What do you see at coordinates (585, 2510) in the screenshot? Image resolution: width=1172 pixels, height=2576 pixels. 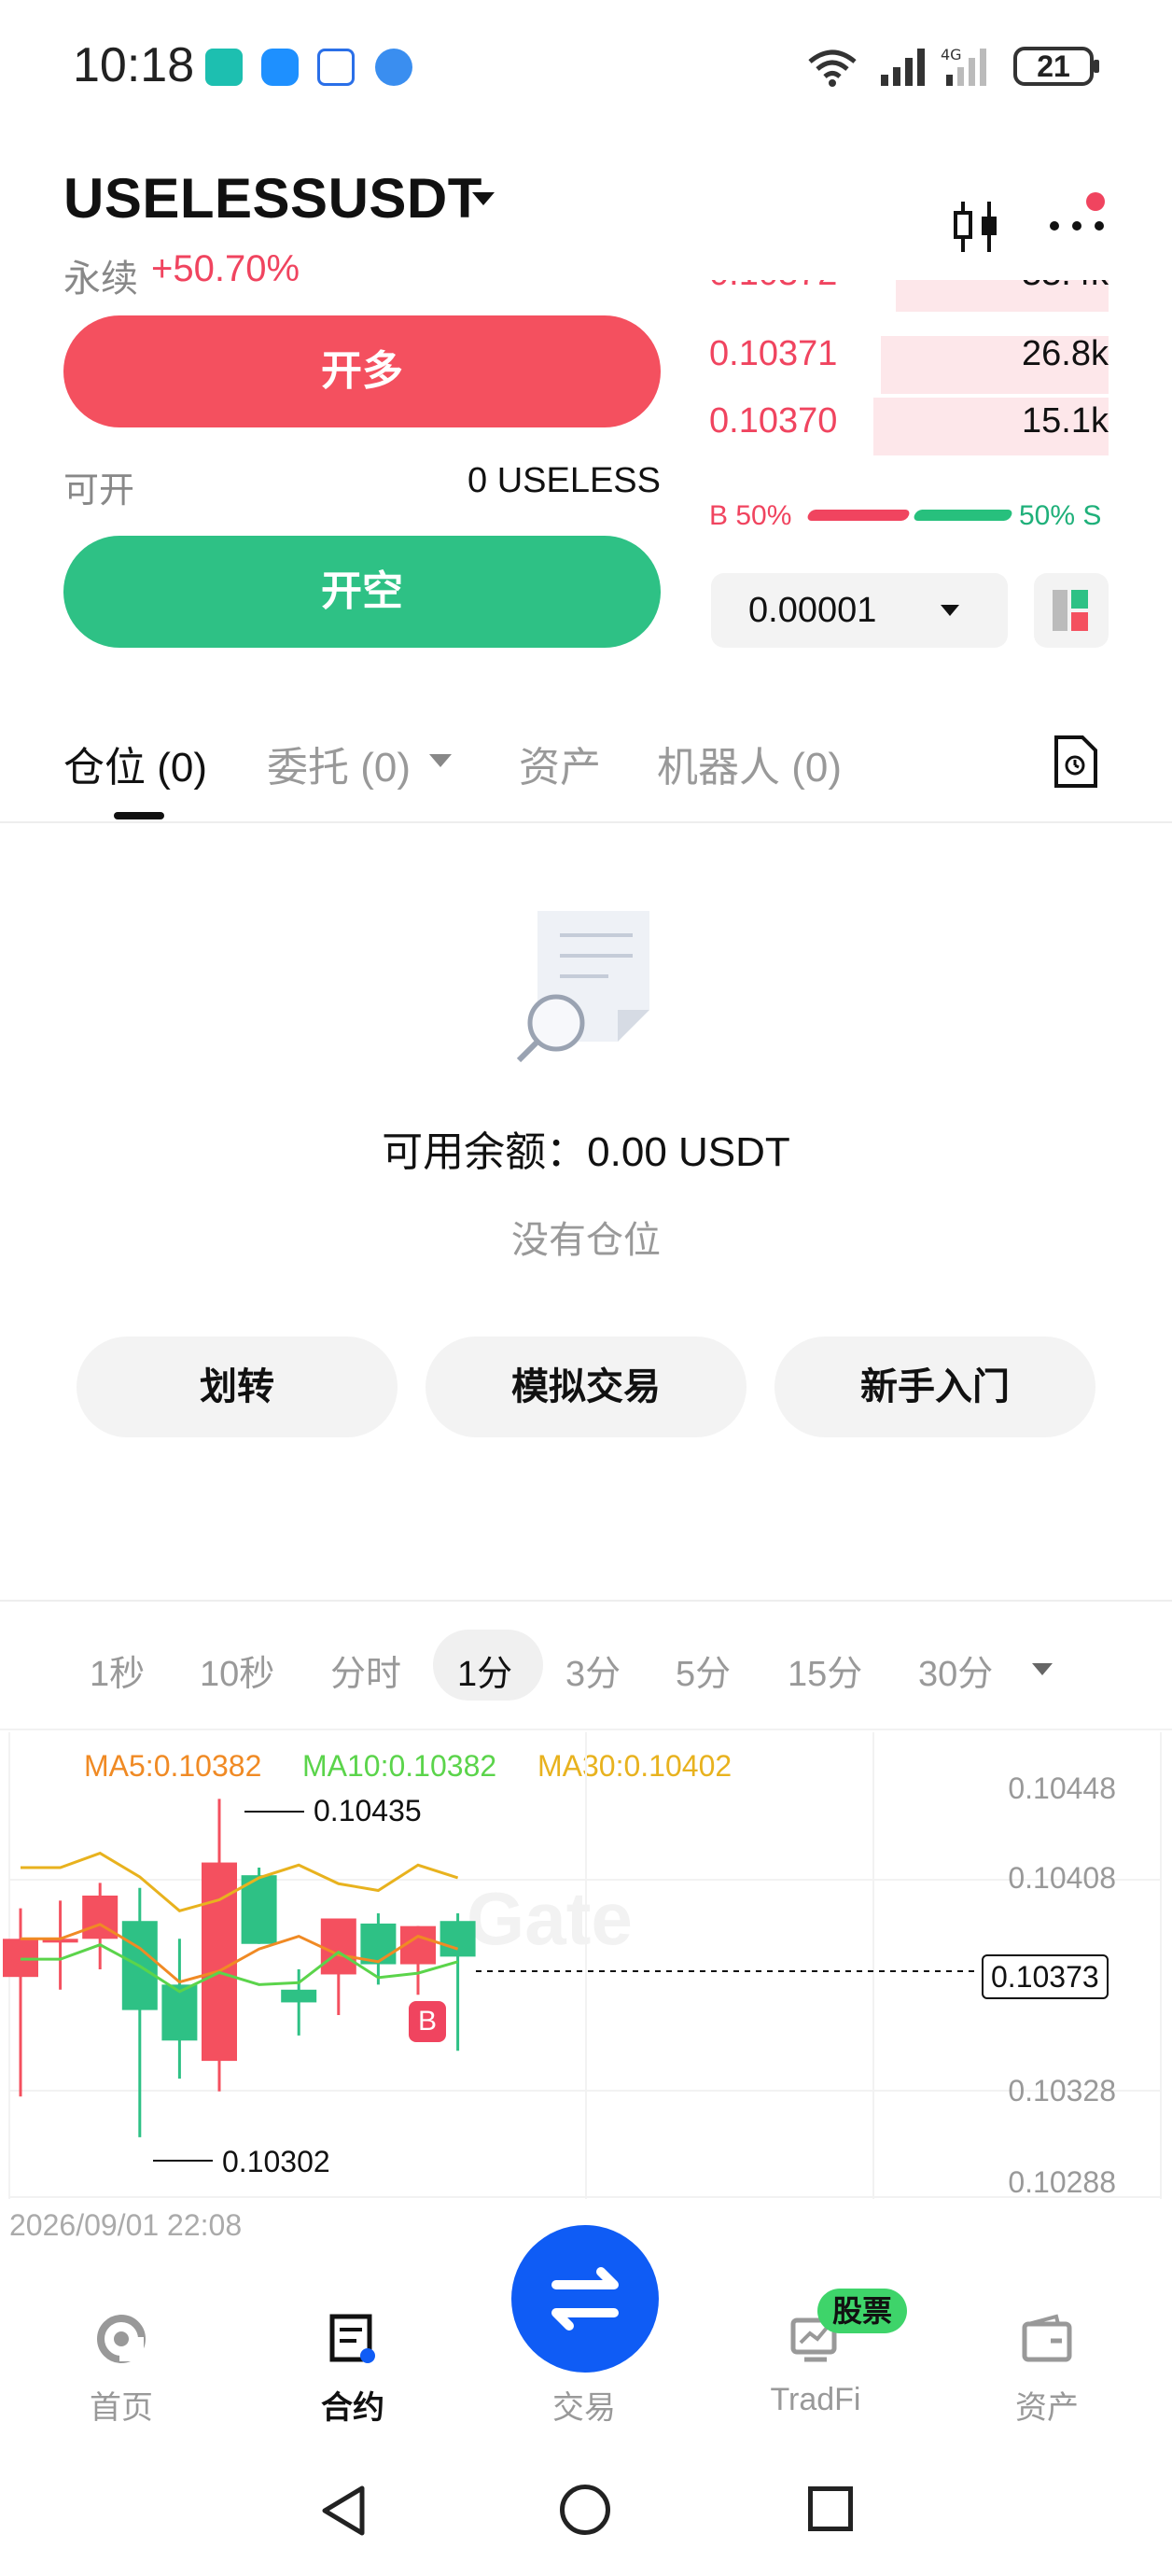 I see `home-circle-icon` at bounding box center [585, 2510].